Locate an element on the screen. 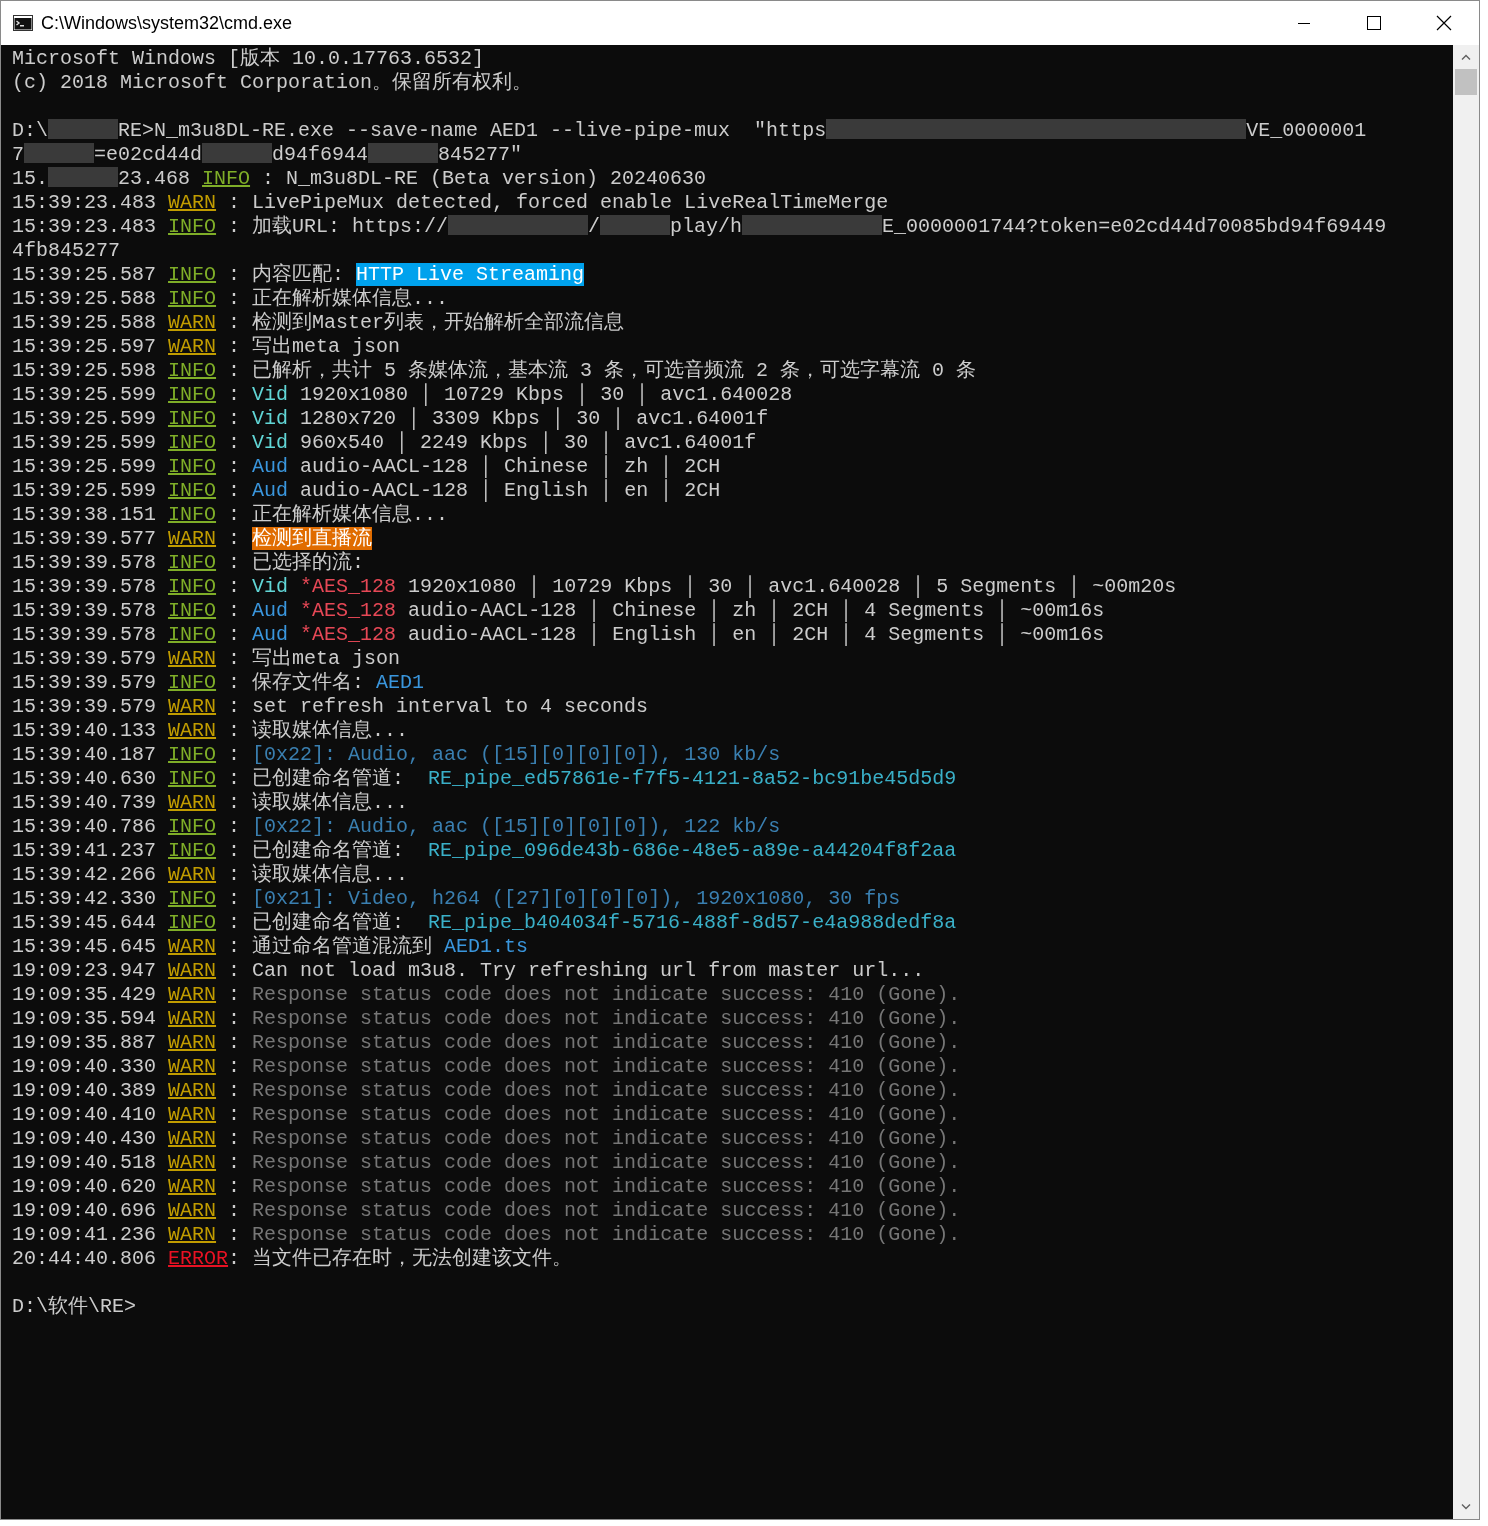 The height and width of the screenshot is (1526, 1488). stream-type: Aud is located at coordinates (270, 490).